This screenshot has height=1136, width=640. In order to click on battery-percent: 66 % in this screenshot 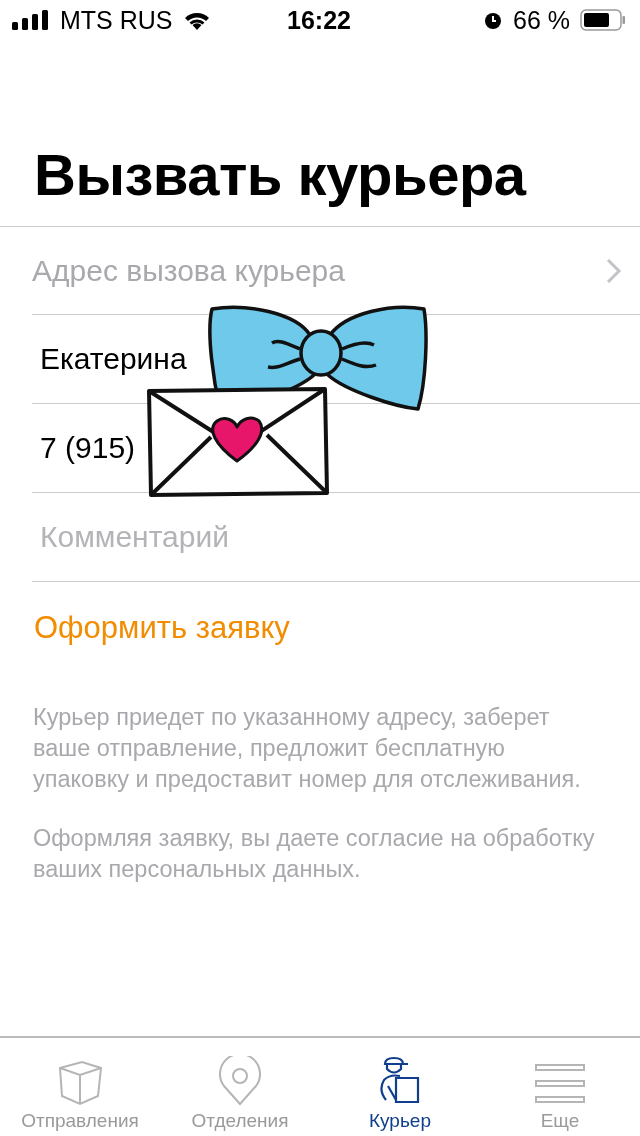, I will do `click(541, 20)`.